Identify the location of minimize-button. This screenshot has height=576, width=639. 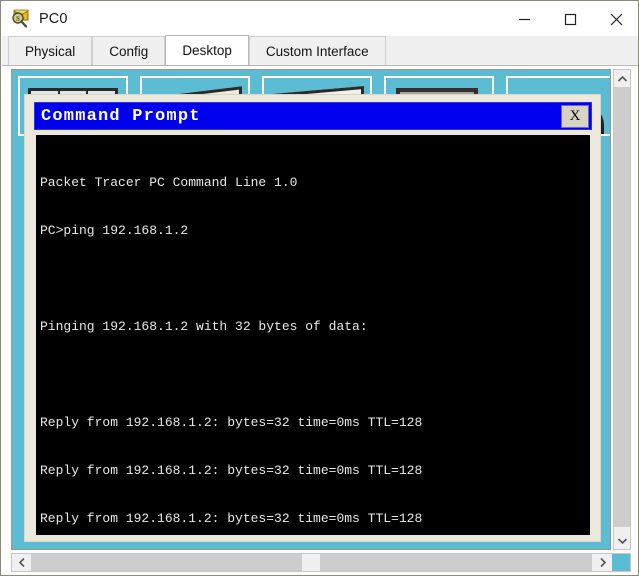
(524, 19).